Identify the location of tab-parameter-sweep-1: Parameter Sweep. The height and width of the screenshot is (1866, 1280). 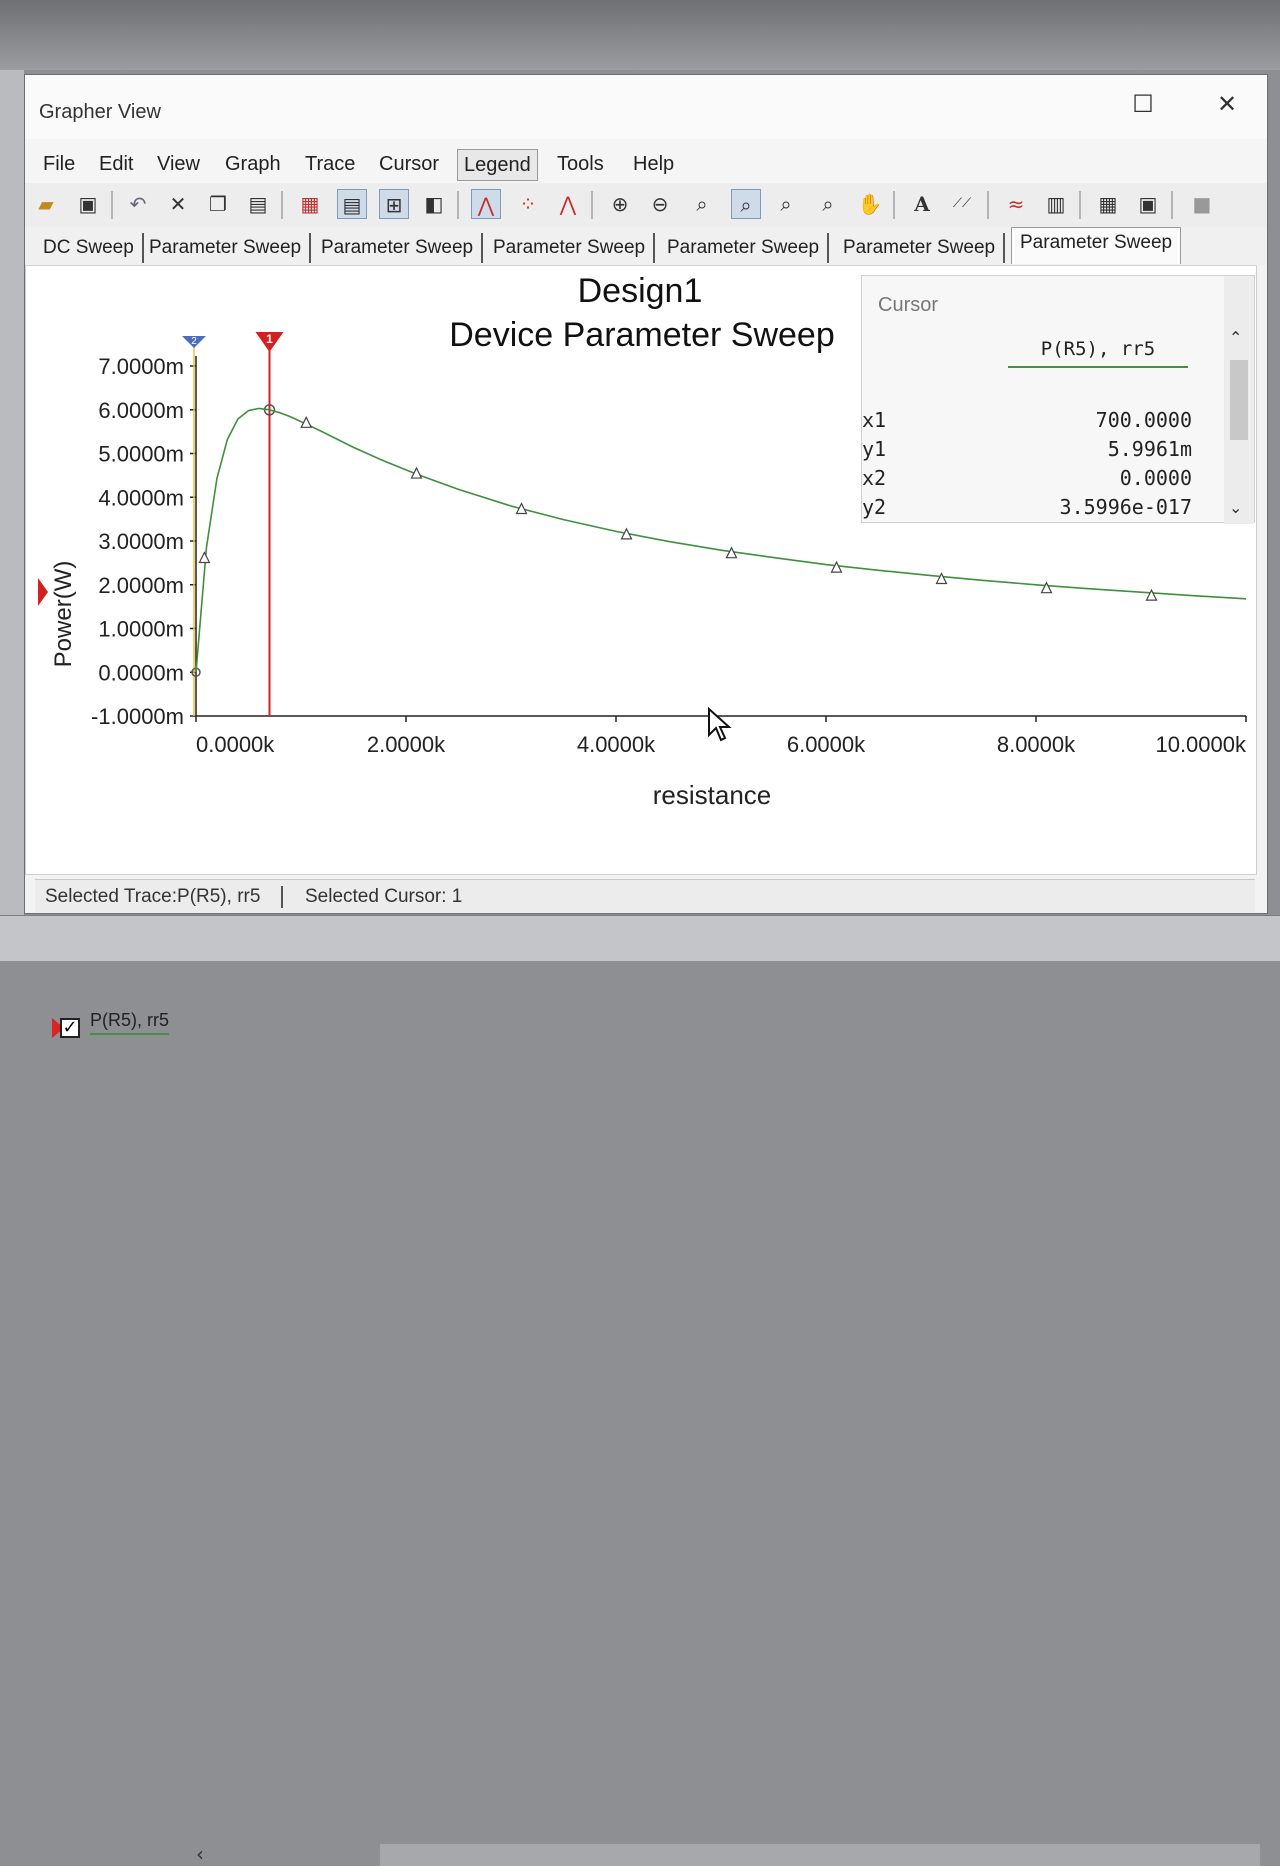
(226, 248).